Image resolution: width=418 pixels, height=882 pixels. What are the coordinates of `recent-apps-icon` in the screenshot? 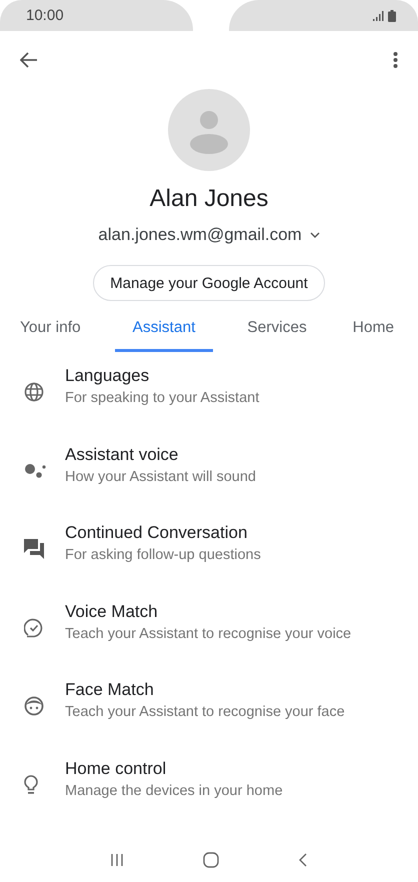 It's located at (117, 859).